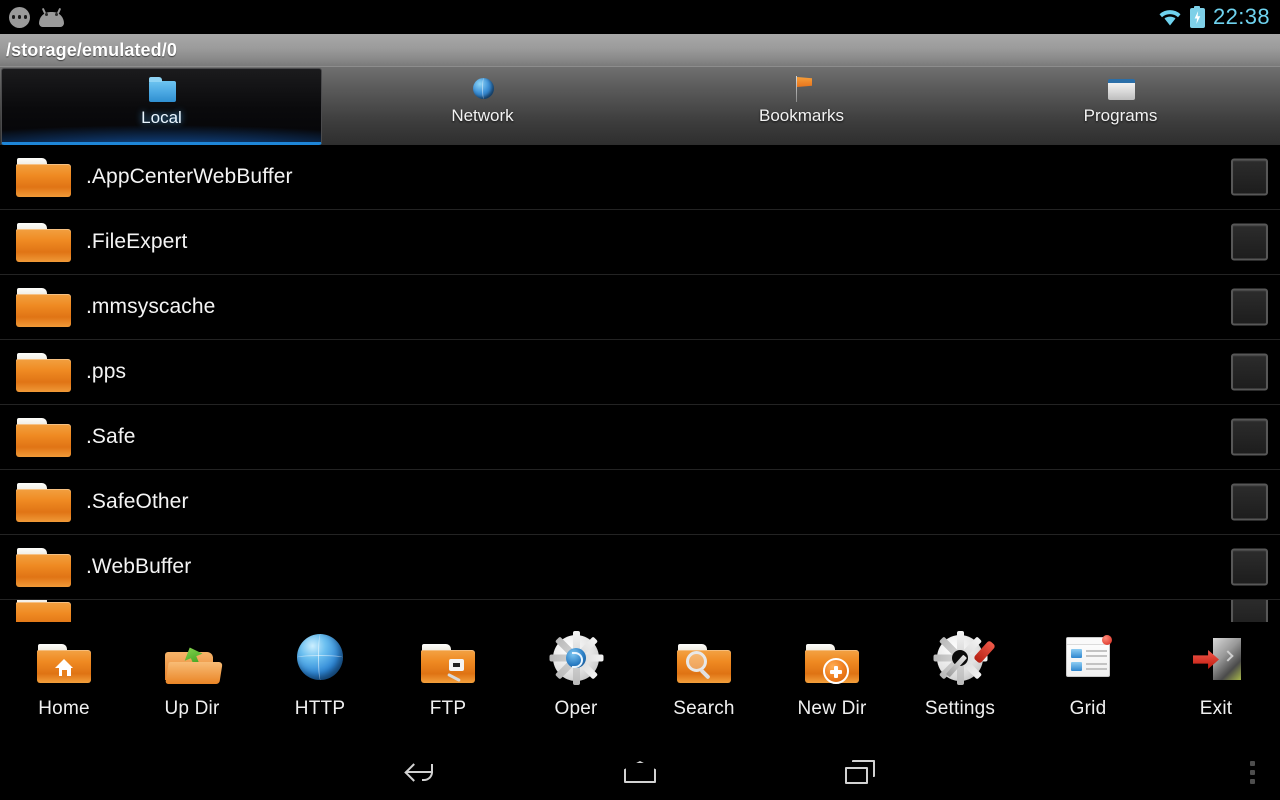 Image resolution: width=1280 pixels, height=800 pixels. Describe the element at coordinates (1197, 17) in the screenshot. I see `battery-charging-icon` at that location.